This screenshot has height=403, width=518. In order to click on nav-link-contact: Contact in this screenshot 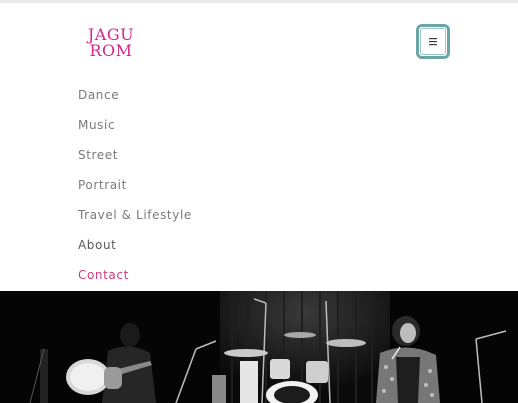, I will do `click(103, 275)`.